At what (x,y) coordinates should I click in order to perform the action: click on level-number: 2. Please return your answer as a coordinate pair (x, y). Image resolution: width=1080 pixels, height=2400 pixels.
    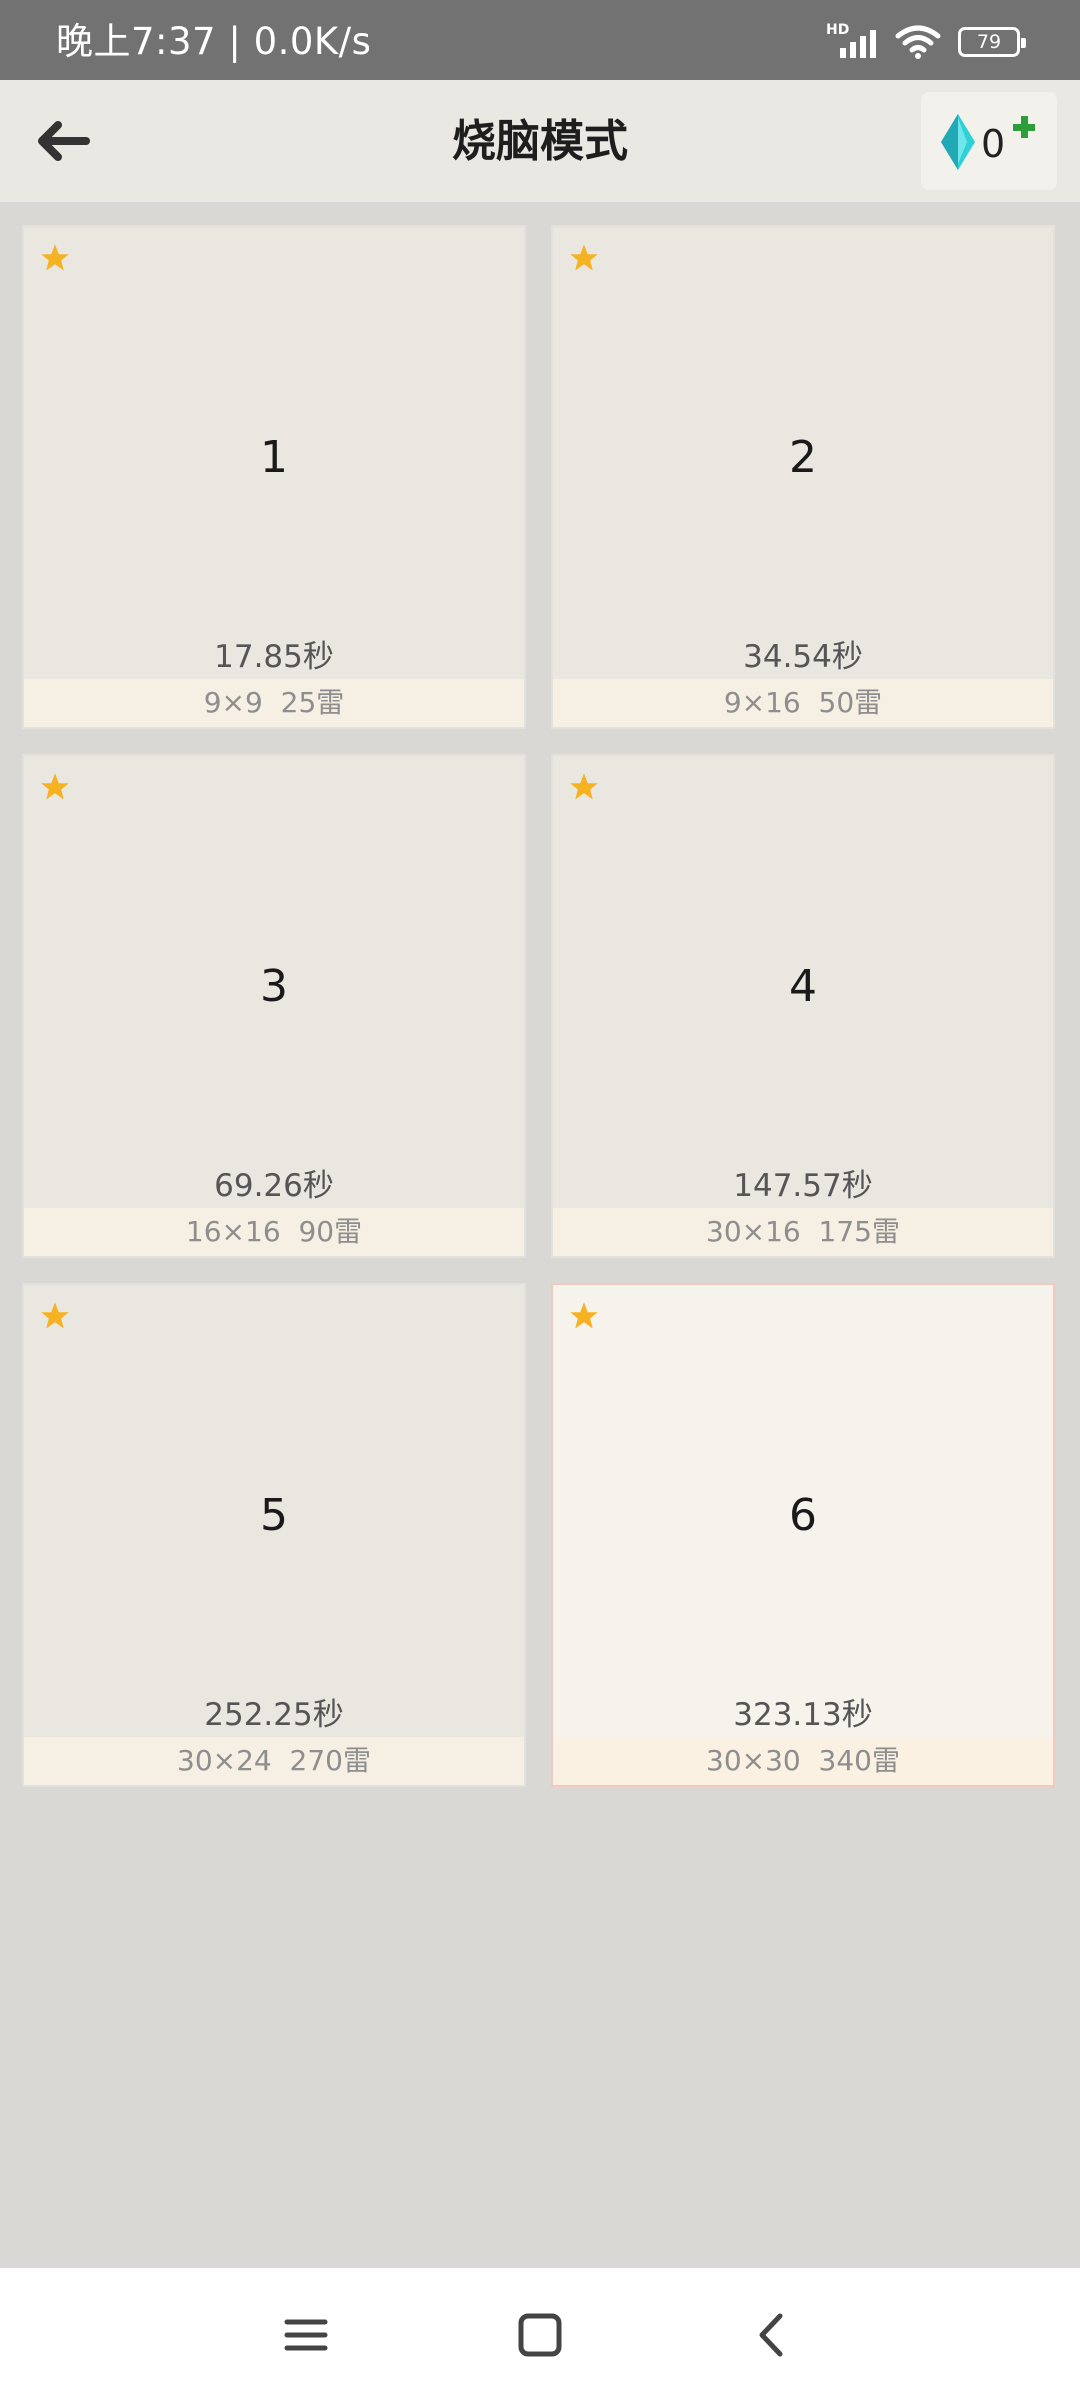
    Looking at the image, I should click on (803, 457).